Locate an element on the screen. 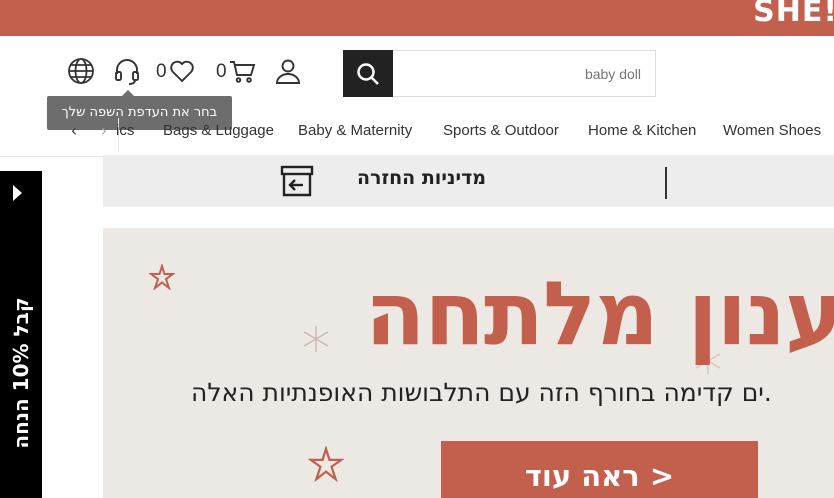  search-button is located at coordinates (368, 73).